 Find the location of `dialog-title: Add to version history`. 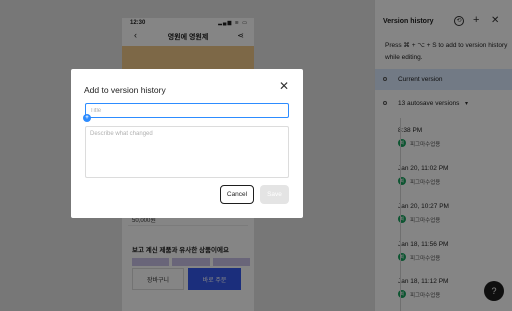

dialog-title: Add to version history is located at coordinates (125, 90).